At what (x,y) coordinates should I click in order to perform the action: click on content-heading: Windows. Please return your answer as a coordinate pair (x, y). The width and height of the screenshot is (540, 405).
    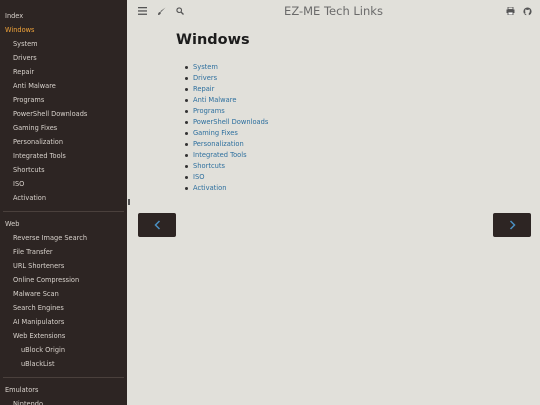
    Looking at the image, I should click on (213, 40).